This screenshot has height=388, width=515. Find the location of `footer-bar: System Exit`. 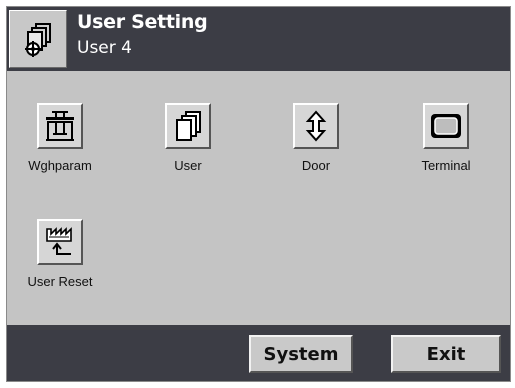

footer-bar: System Exit is located at coordinates (258, 353).